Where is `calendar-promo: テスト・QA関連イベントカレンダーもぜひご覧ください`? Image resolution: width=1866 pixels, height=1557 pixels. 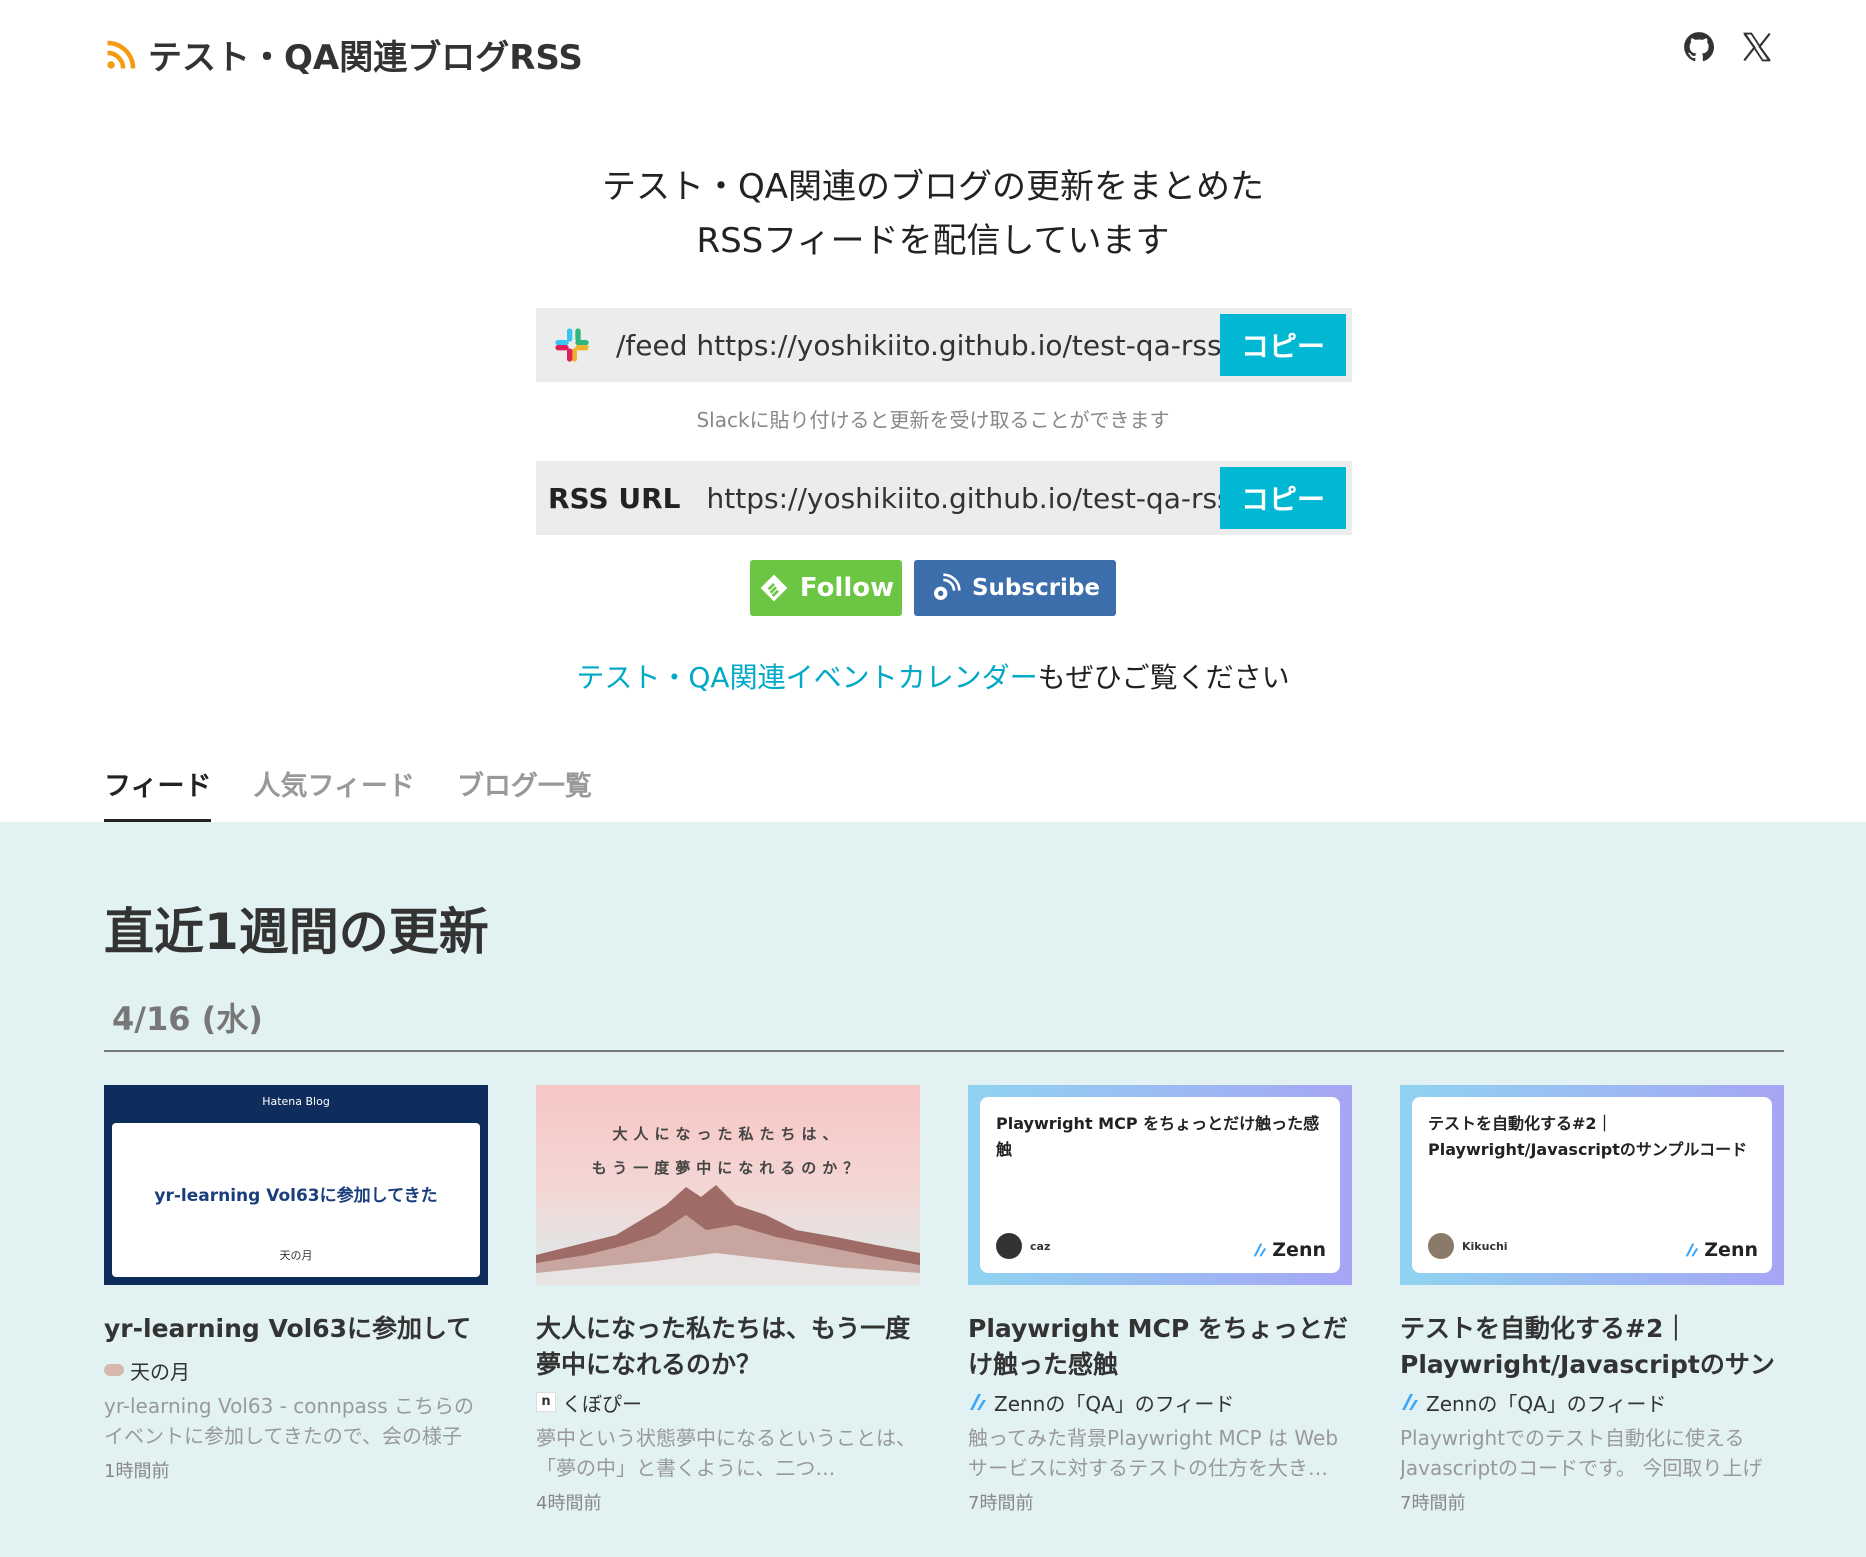 calendar-promo: テスト・QA関連イベントカレンダーもぜひご覧ください is located at coordinates (933, 676).